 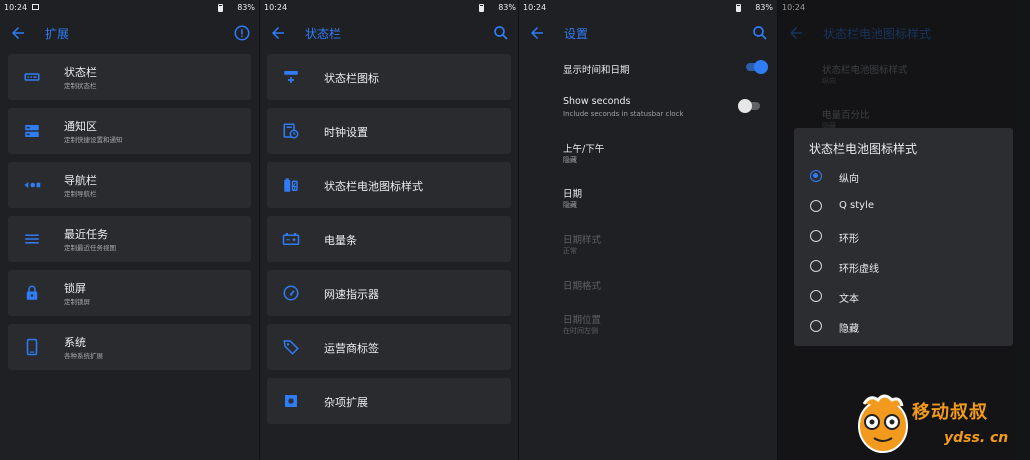 I want to click on info-icon, so click(x=242, y=33).